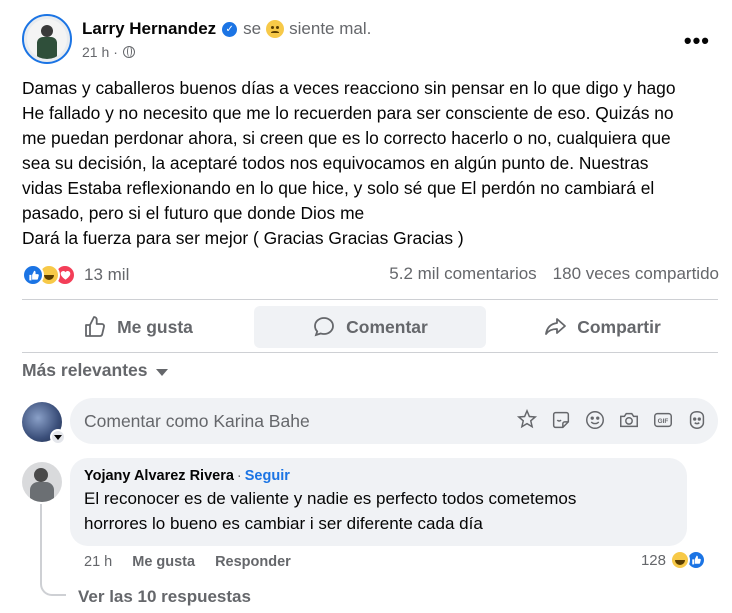 This screenshot has height=613, width=732. What do you see at coordinates (697, 420) in the screenshot?
I see `avatar-icon` at bounding box center [697, 420].